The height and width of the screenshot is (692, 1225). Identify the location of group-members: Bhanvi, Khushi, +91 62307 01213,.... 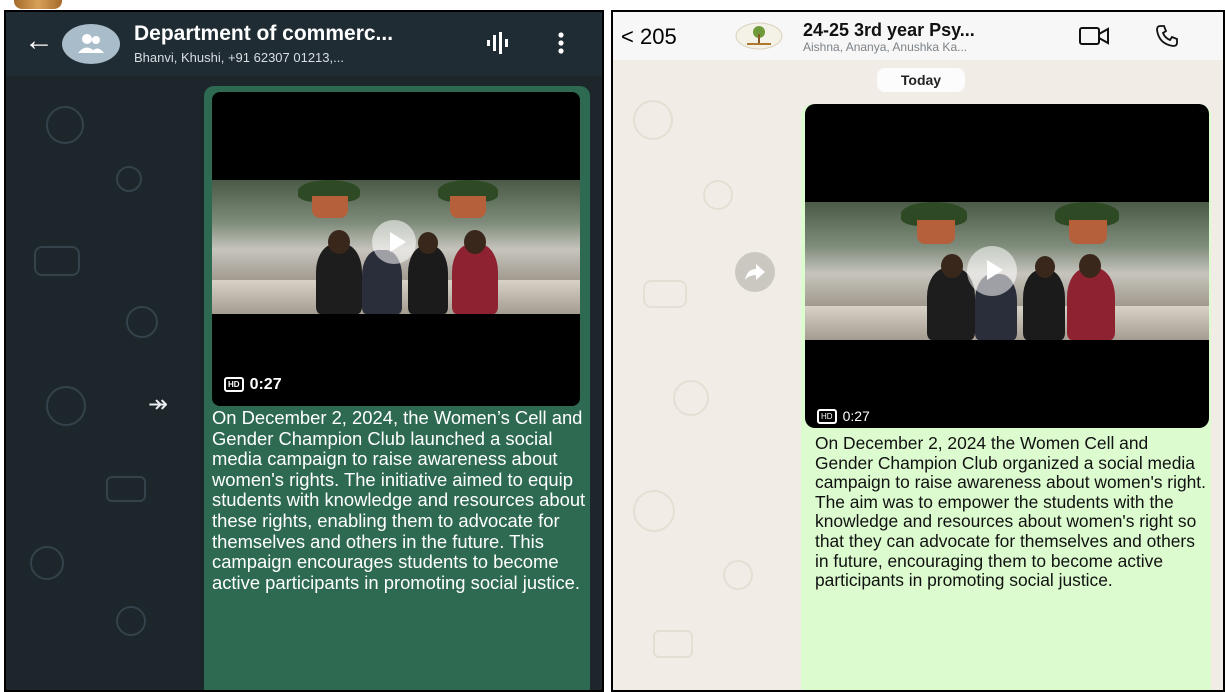
(239, 57).